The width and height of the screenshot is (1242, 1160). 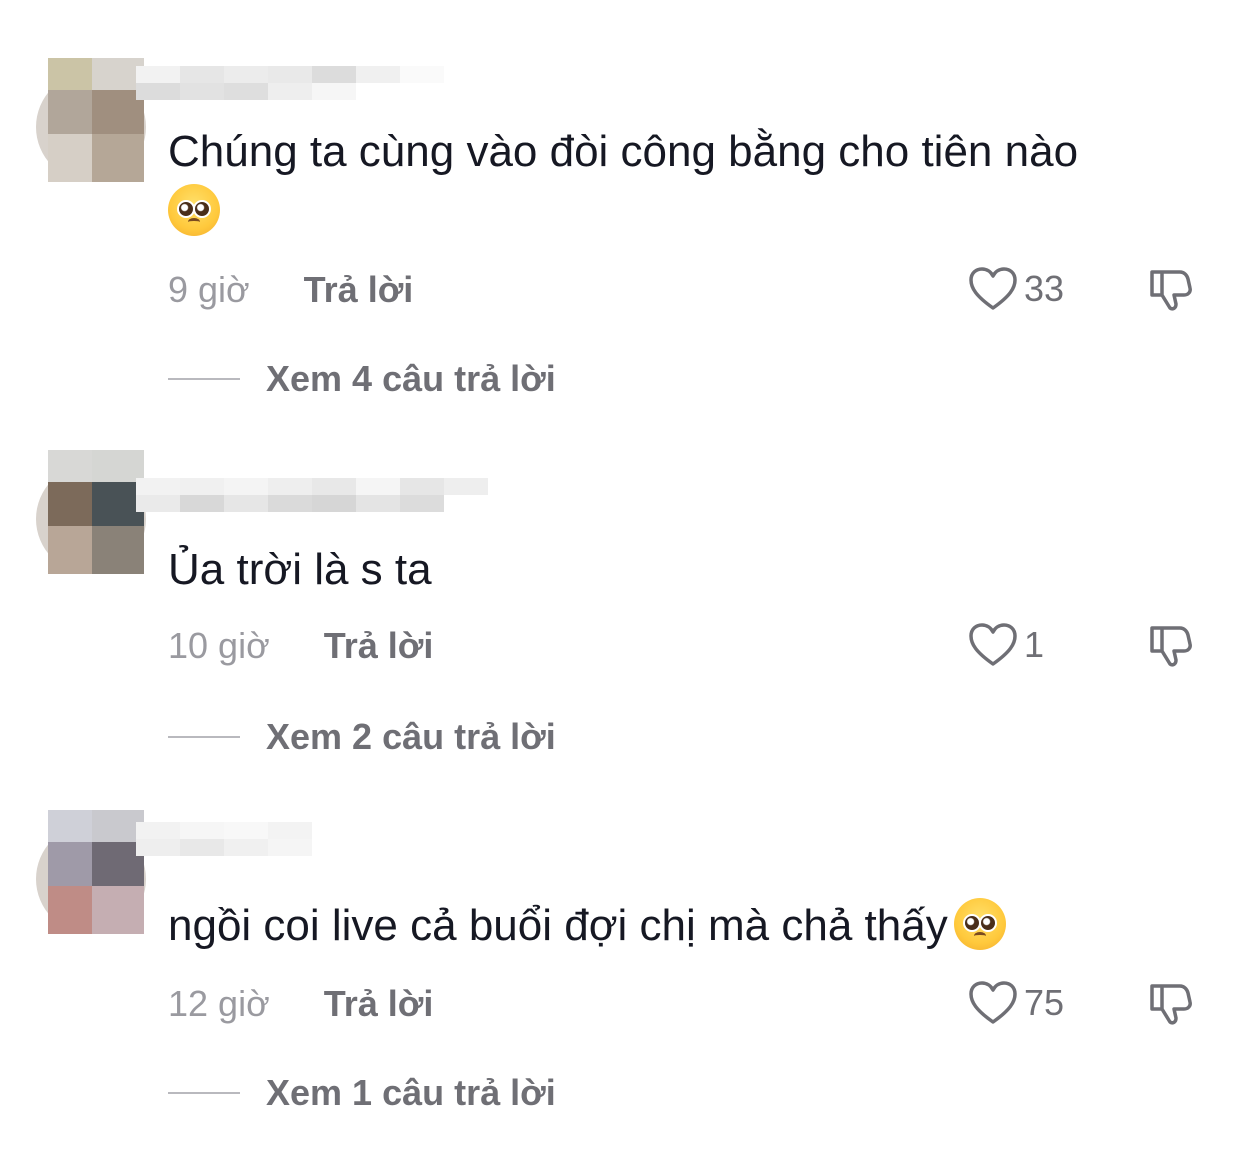 What do you see at coordinates (411, 378) in the screenshot?
I see `view-replies-label: Xem 4 câu trả lời` at bounding box center [411, 378].